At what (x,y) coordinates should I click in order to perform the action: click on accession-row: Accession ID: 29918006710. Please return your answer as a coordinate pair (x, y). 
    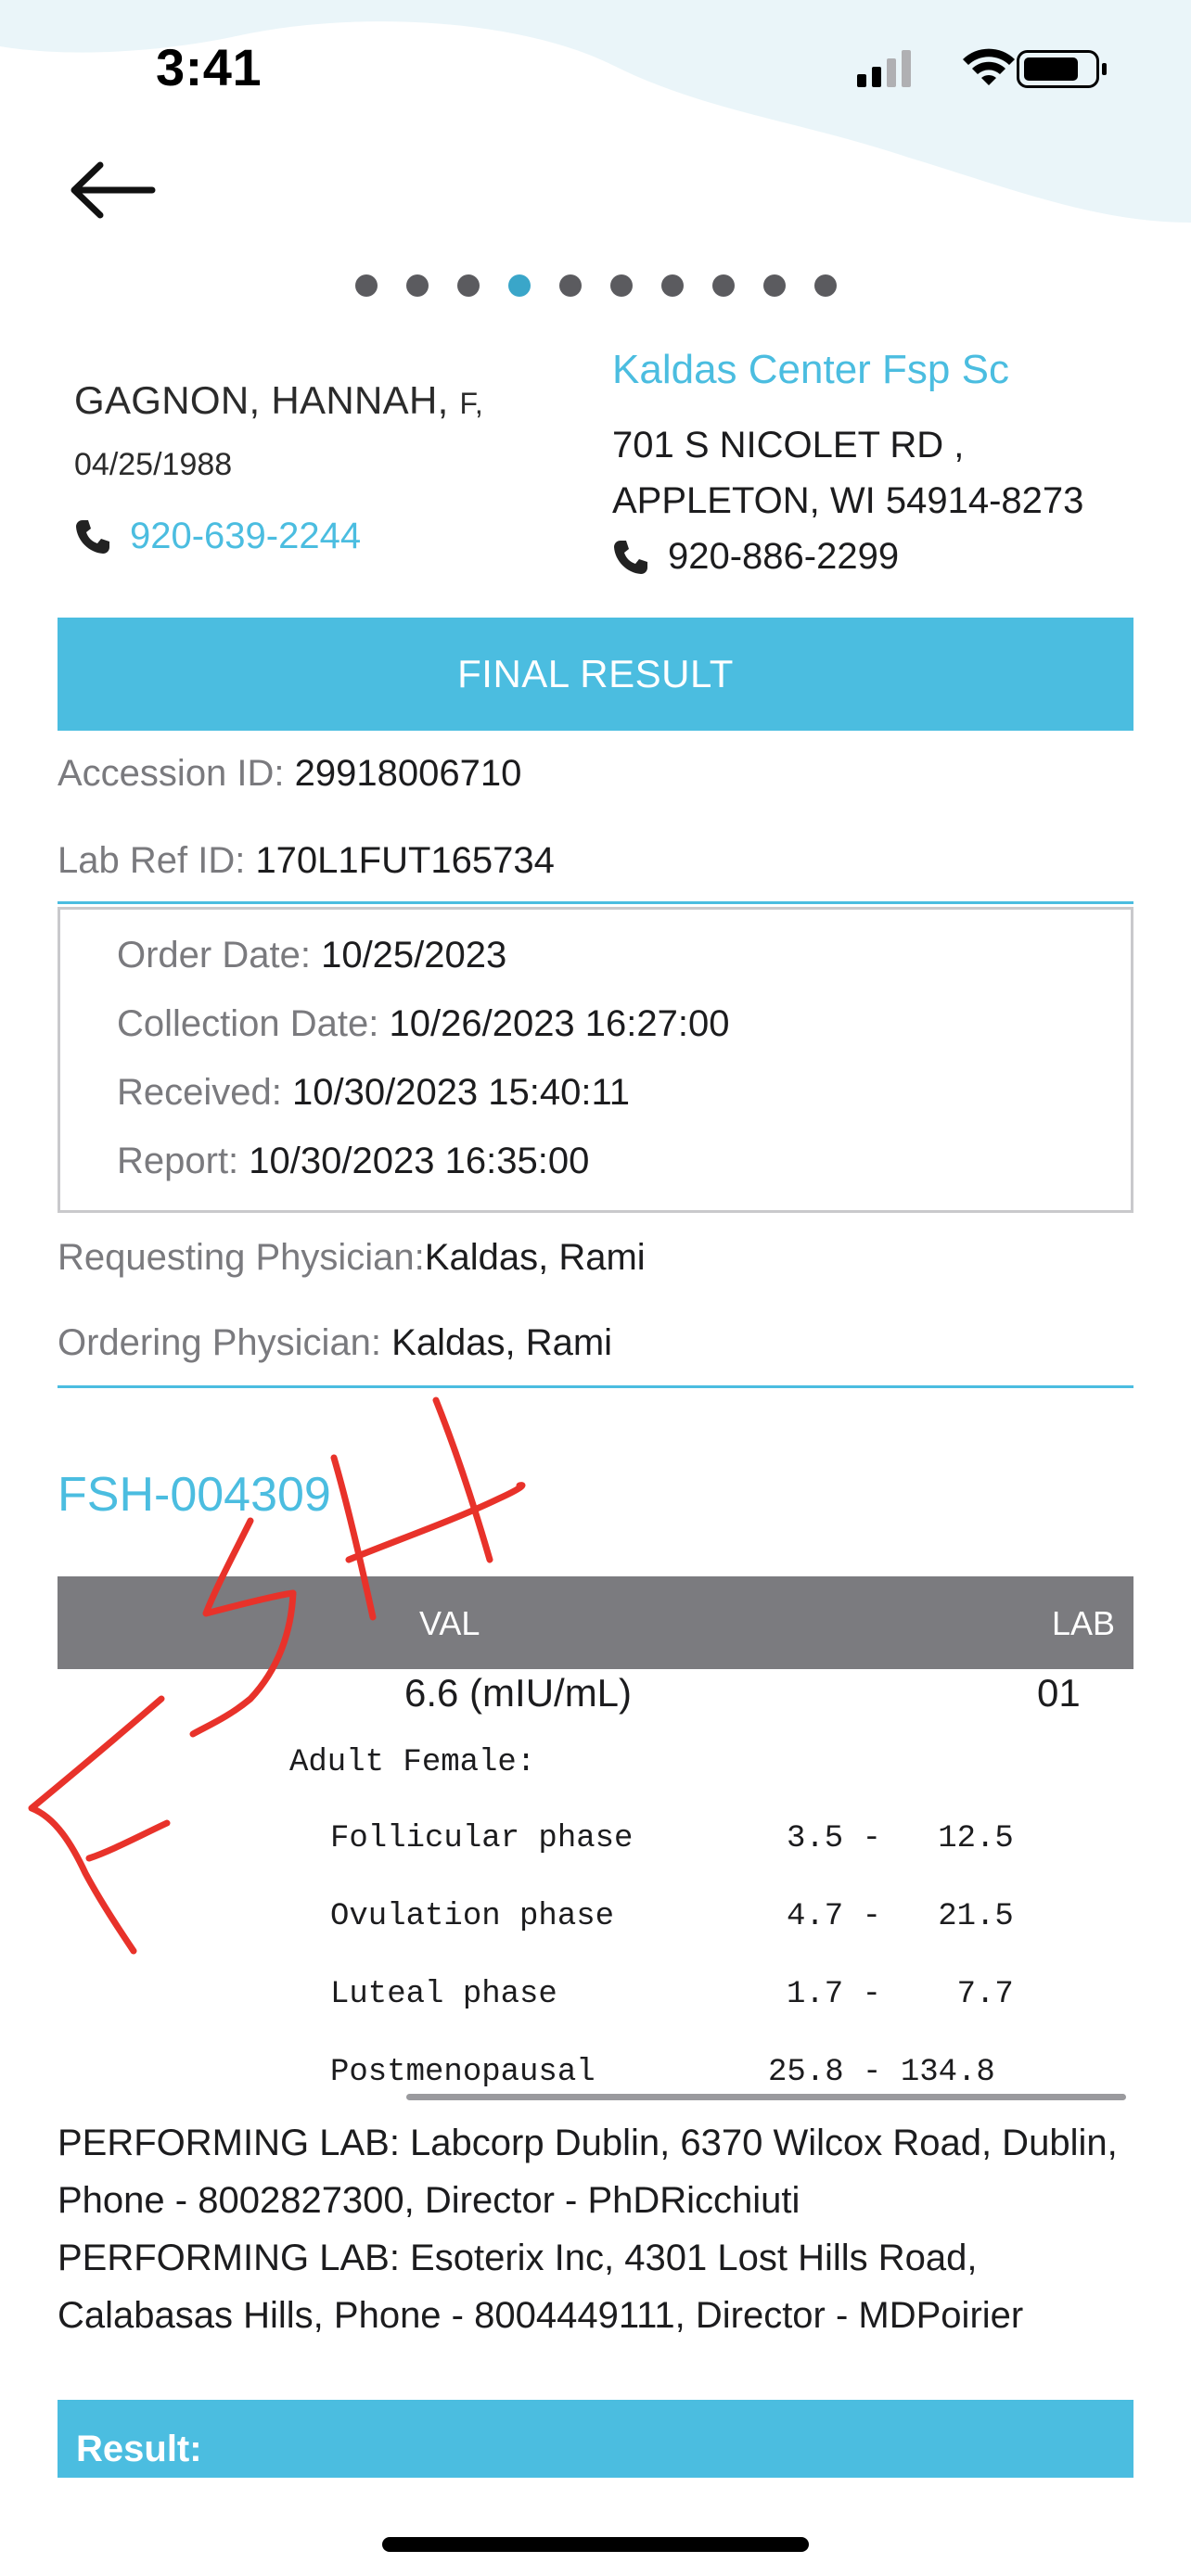
    Looking at the image, I should click on (289, 774).